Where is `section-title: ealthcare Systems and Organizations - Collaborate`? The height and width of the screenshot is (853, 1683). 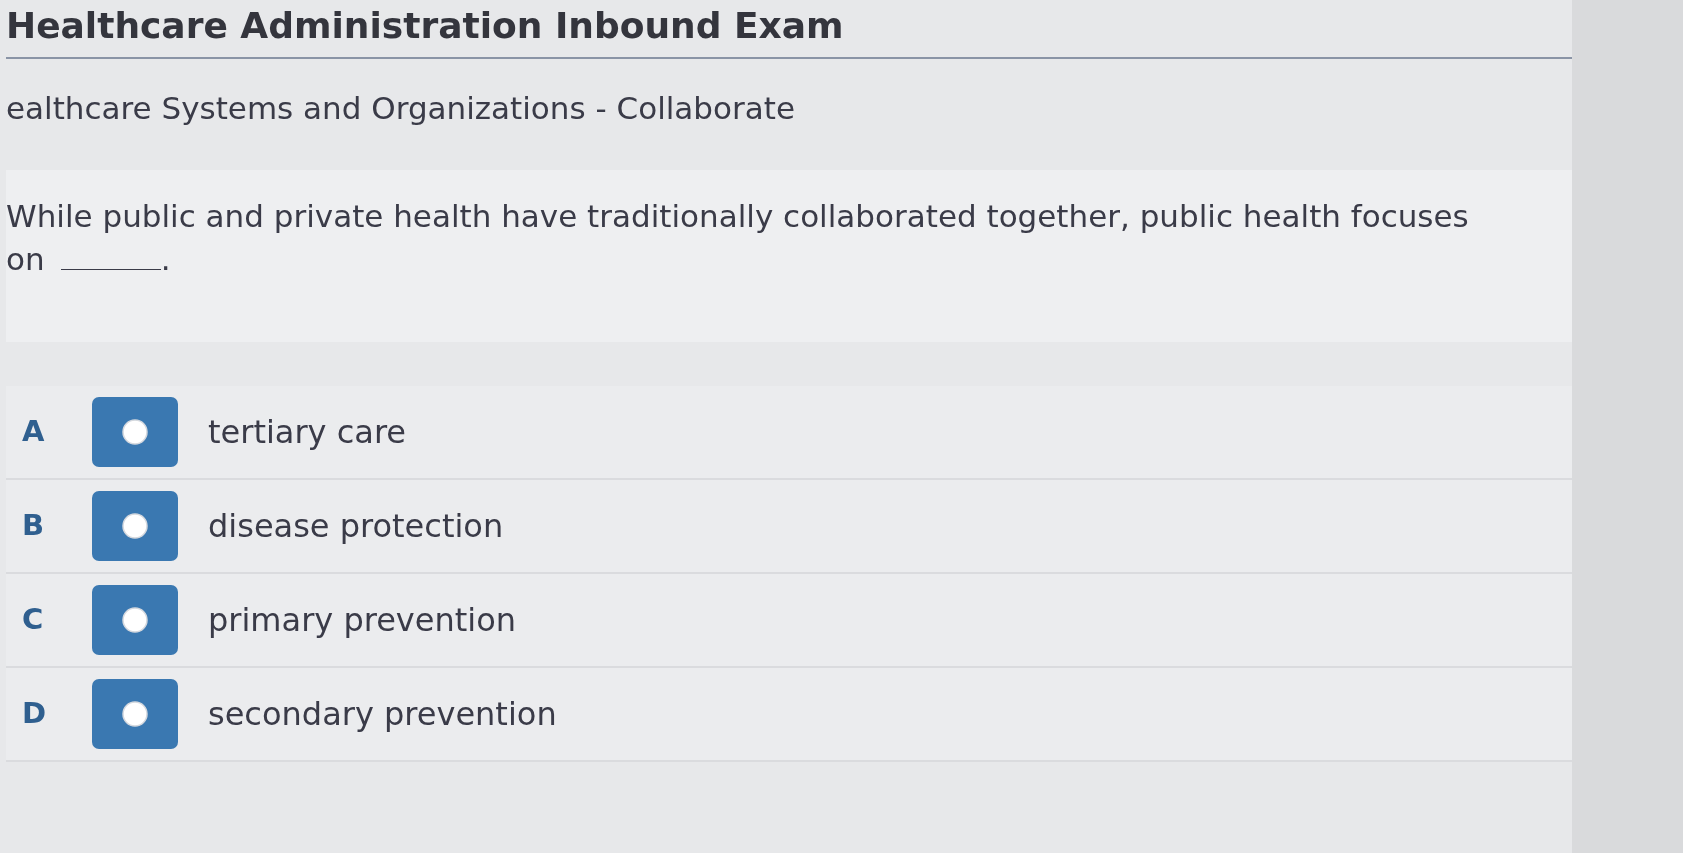
section-title: ealthcare Systems and Organizations - Collaborate is located at coordinates (400, 108).